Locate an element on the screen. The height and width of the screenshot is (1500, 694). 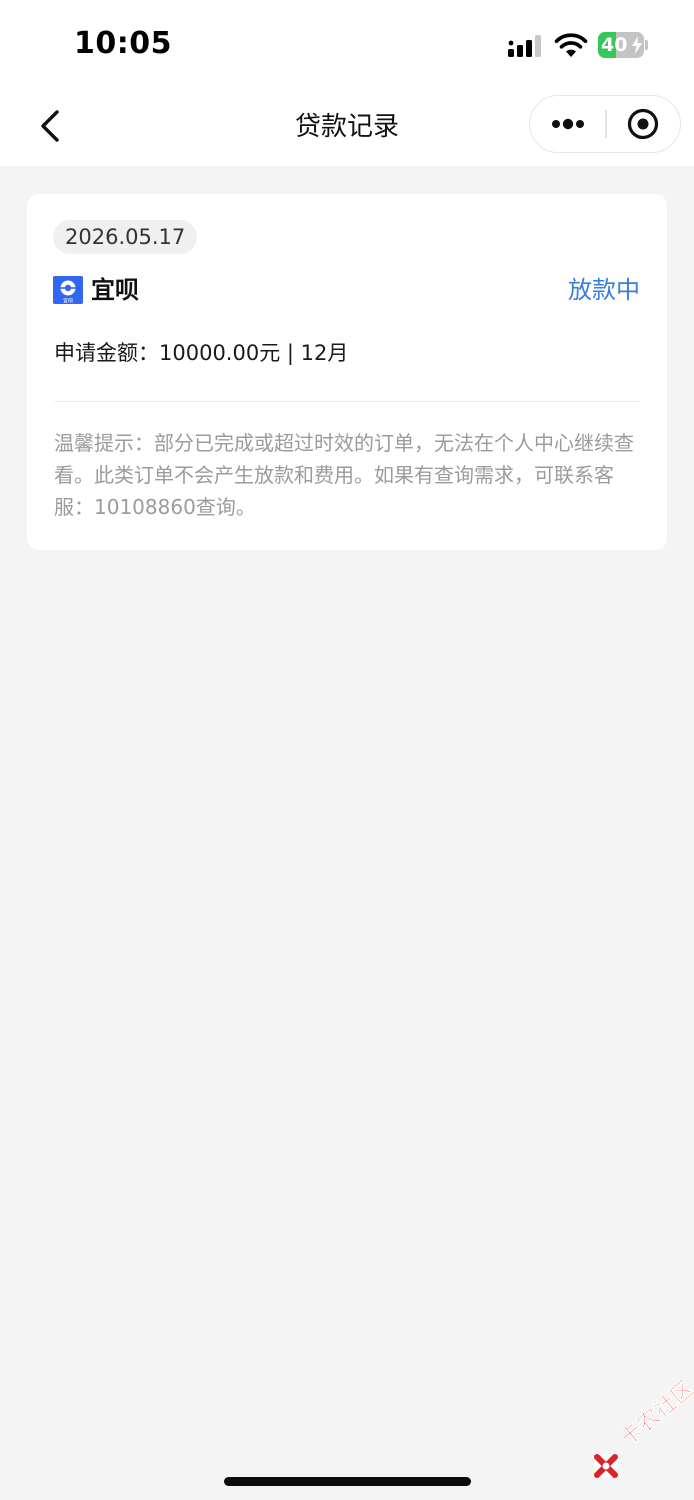
close-mini-program-icon is located at coordinates (644, 124).